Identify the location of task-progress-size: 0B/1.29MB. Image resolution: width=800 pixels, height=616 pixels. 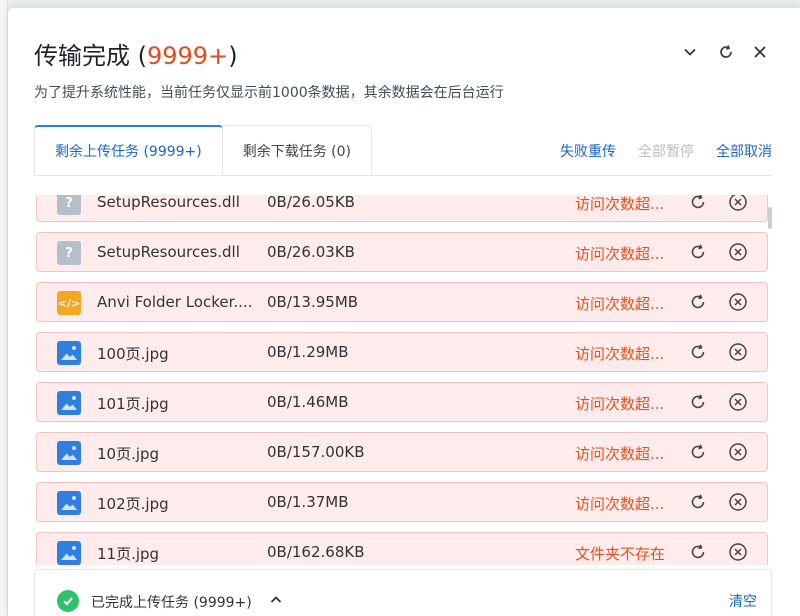
(308, 352).